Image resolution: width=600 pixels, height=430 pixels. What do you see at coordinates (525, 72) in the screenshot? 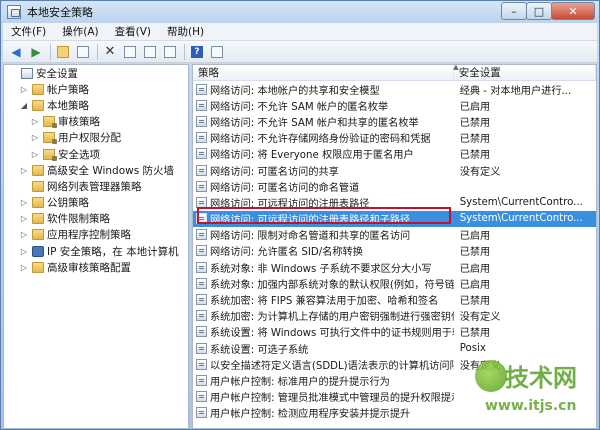
I see `column-header-setting: 安全设置` at bounding box center [525, 72].